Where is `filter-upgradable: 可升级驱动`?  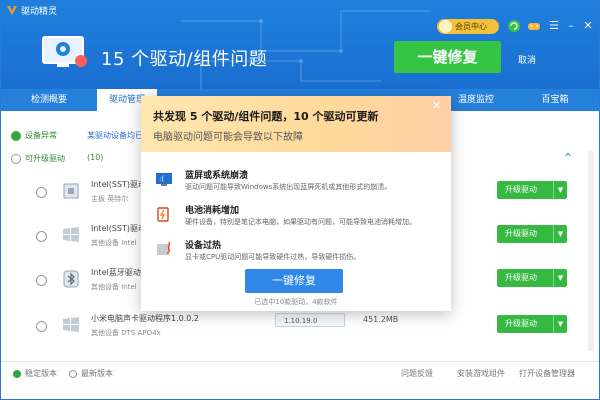 filter-upgradable: 可升级驱动 is located at coordinates (38, 158).